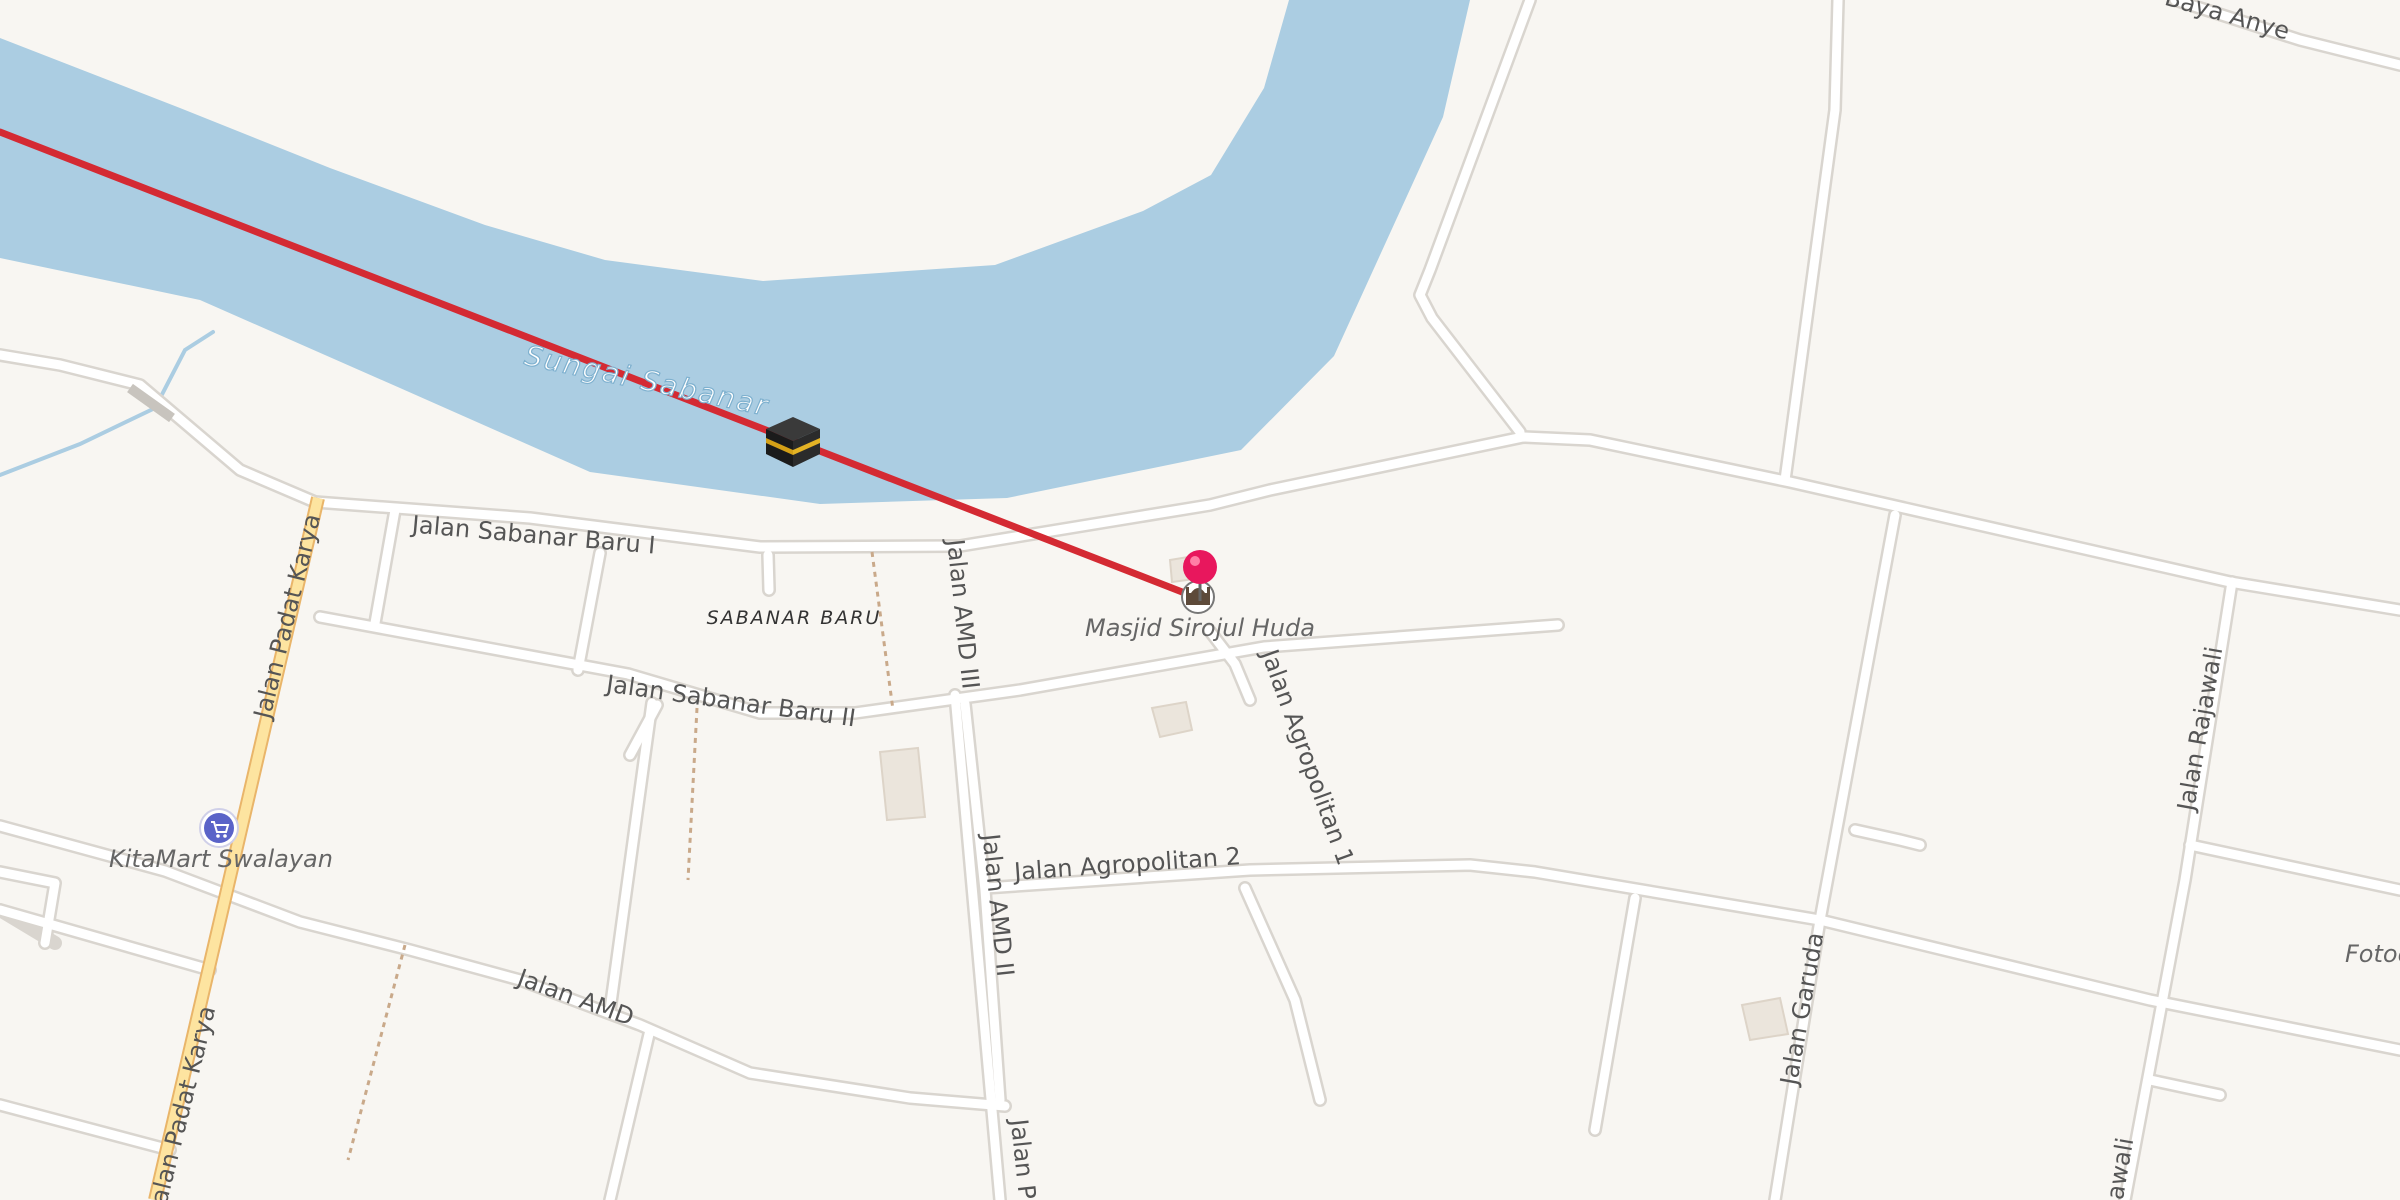 This screenshot has width=2400, height=1200. I want to click on shopping-cart-icon, so click(219, 828).